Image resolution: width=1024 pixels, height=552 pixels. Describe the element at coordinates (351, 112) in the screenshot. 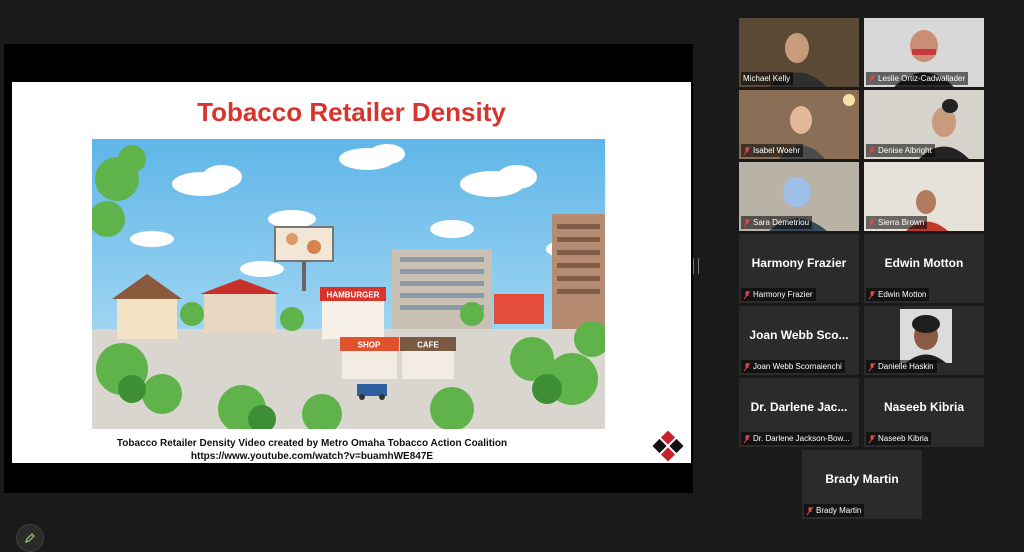

I see `slide-title: Tobacco Retailer Density` at that location.